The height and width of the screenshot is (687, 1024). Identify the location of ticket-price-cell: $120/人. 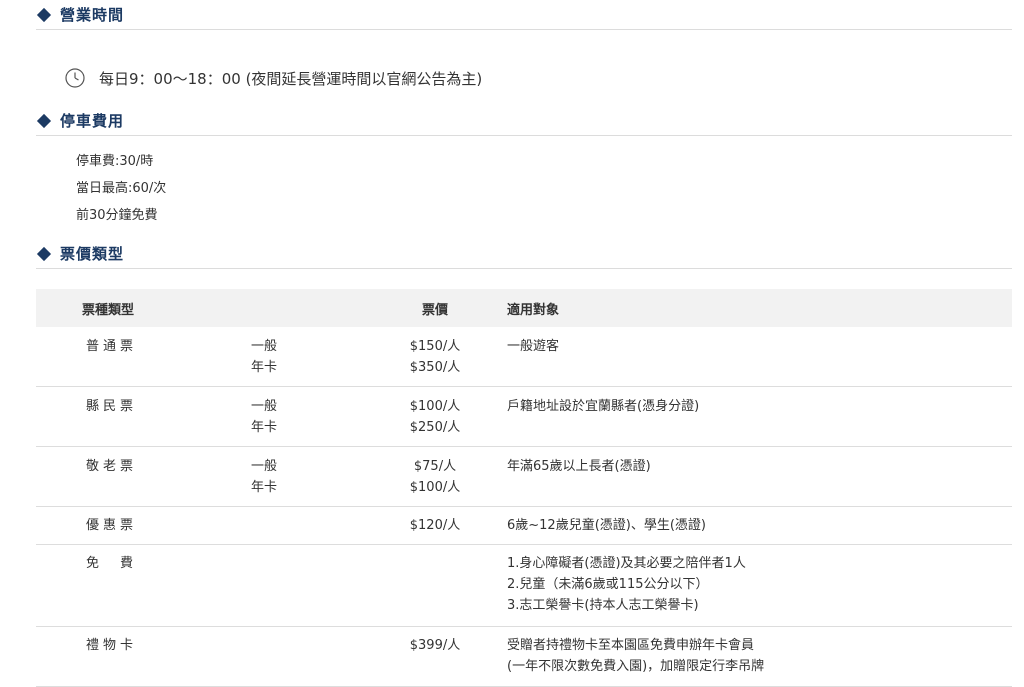
(435, 525).